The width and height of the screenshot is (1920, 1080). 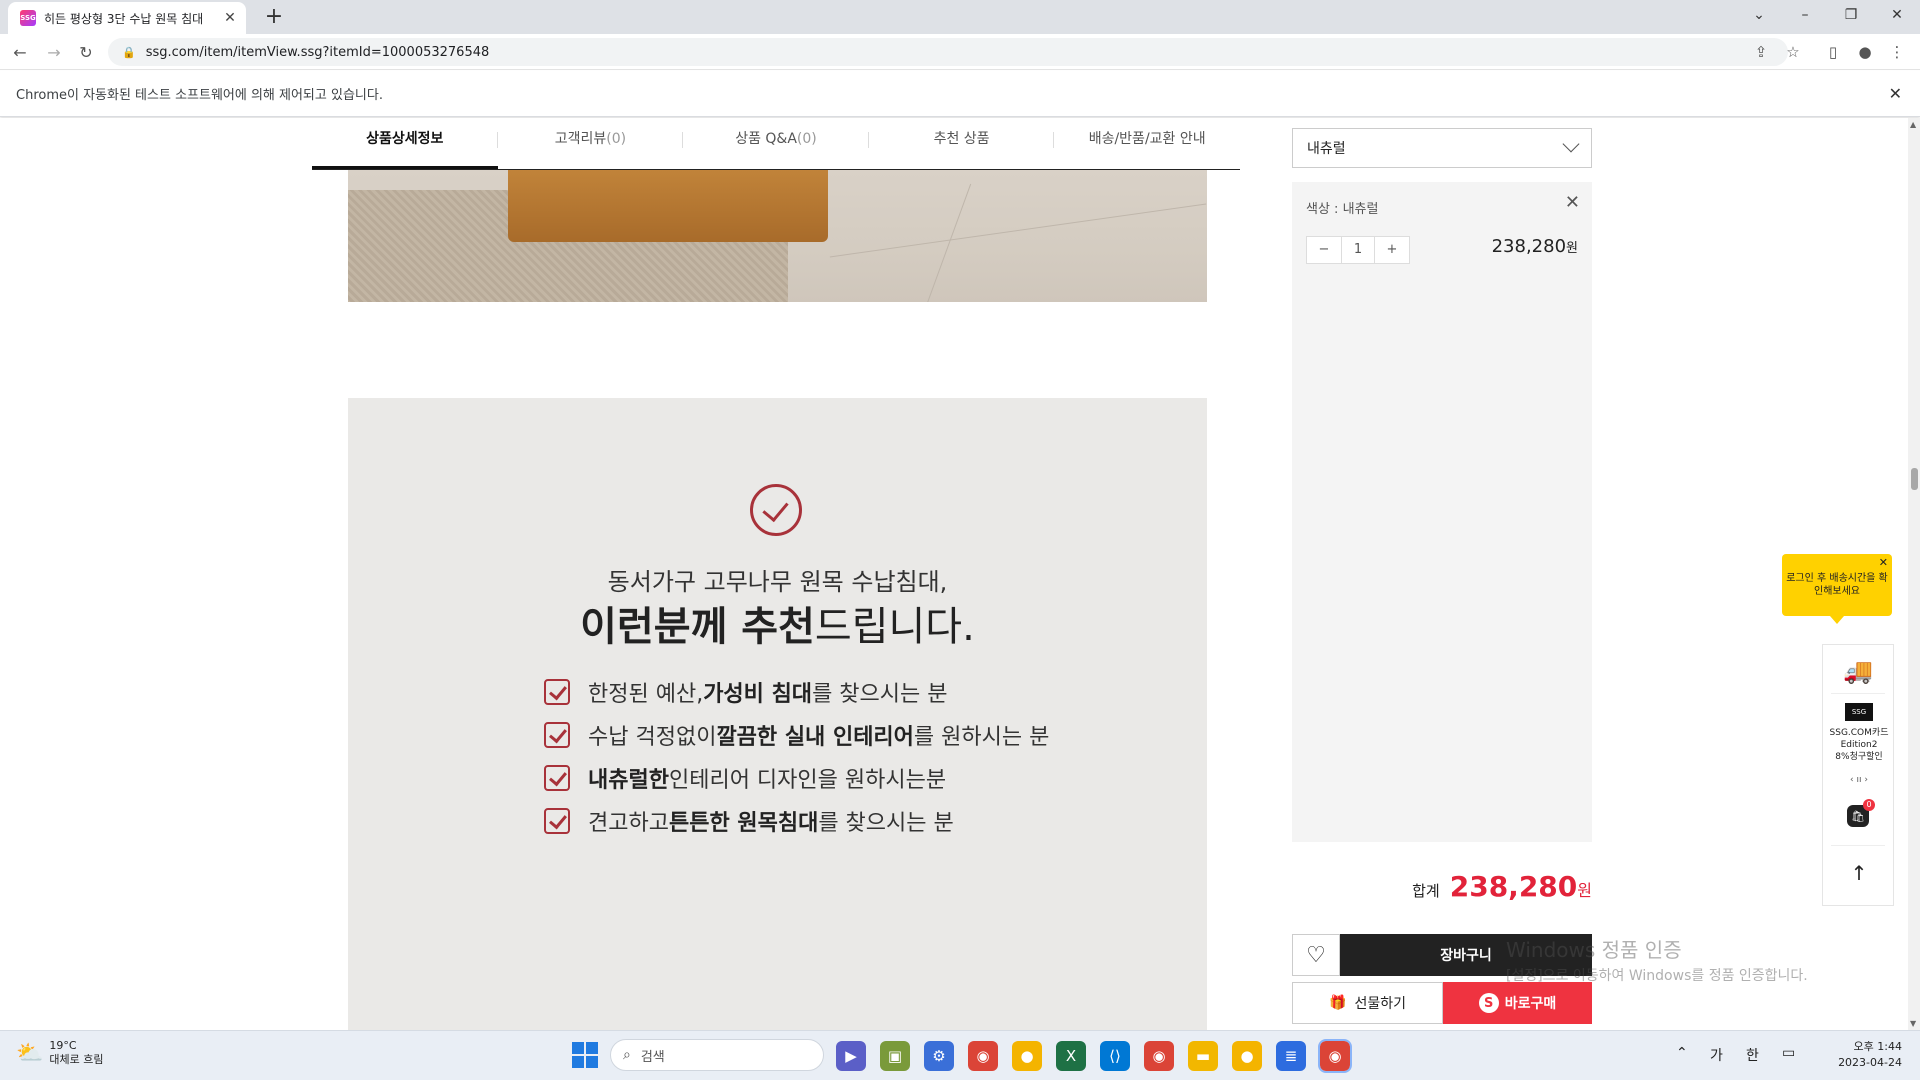 What do you see at coordinates (580, 139) in the screenshot?
I see `tab-label: 고객리뷰` at bounding box center [580, 139].